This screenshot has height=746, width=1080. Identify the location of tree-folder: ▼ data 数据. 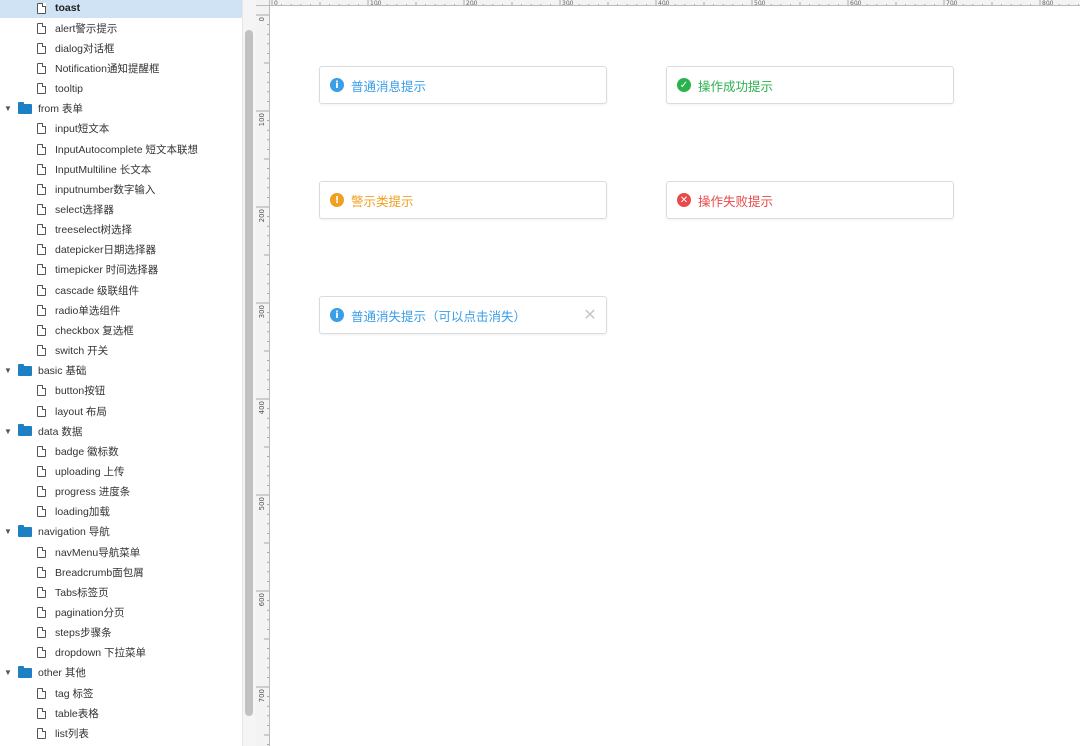
(121, 431).